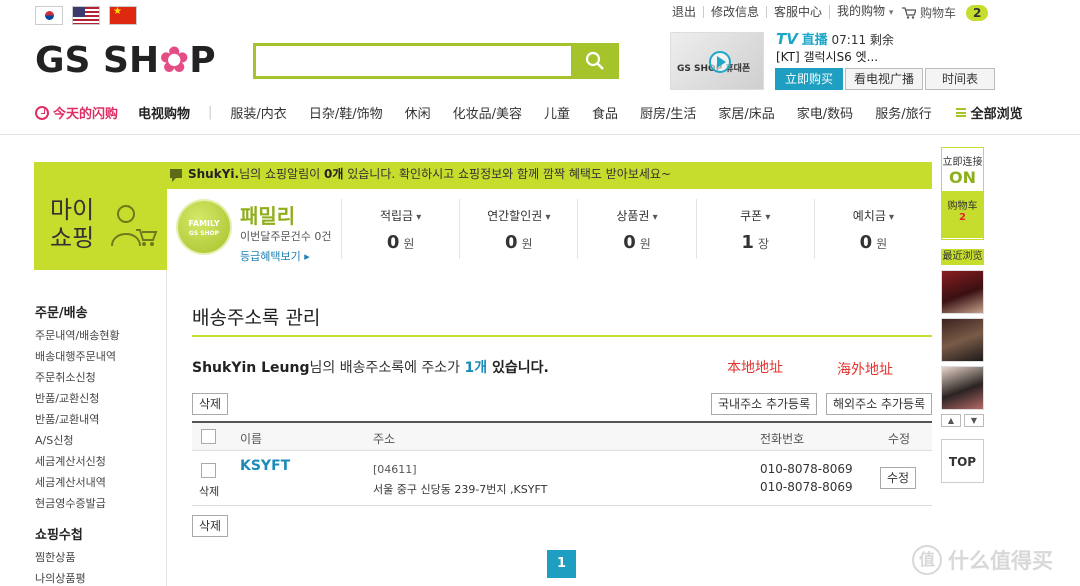  Describe the element at coordinates (754, 229) in the screenshot. I see `stat-coupon: 쿠폰 1장` at that location.